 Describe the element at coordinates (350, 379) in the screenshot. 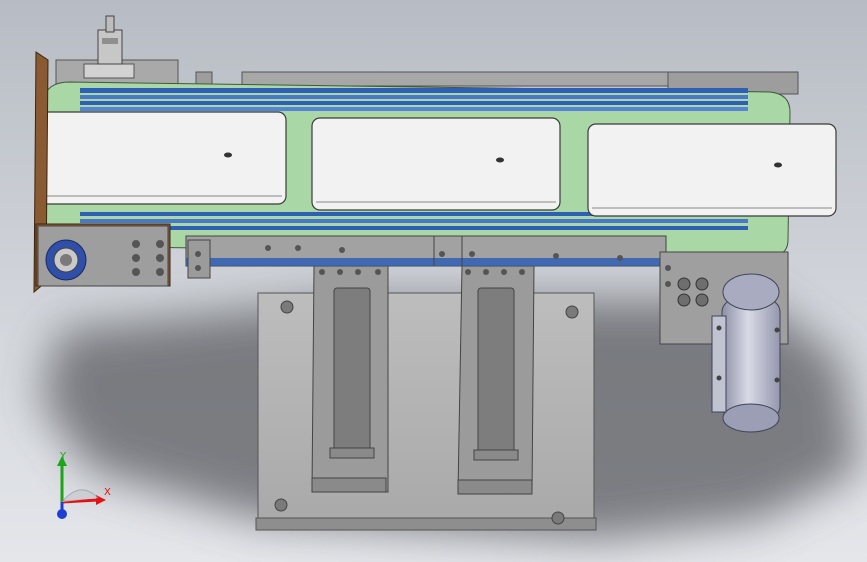

I see `support-leg-left` at that location.